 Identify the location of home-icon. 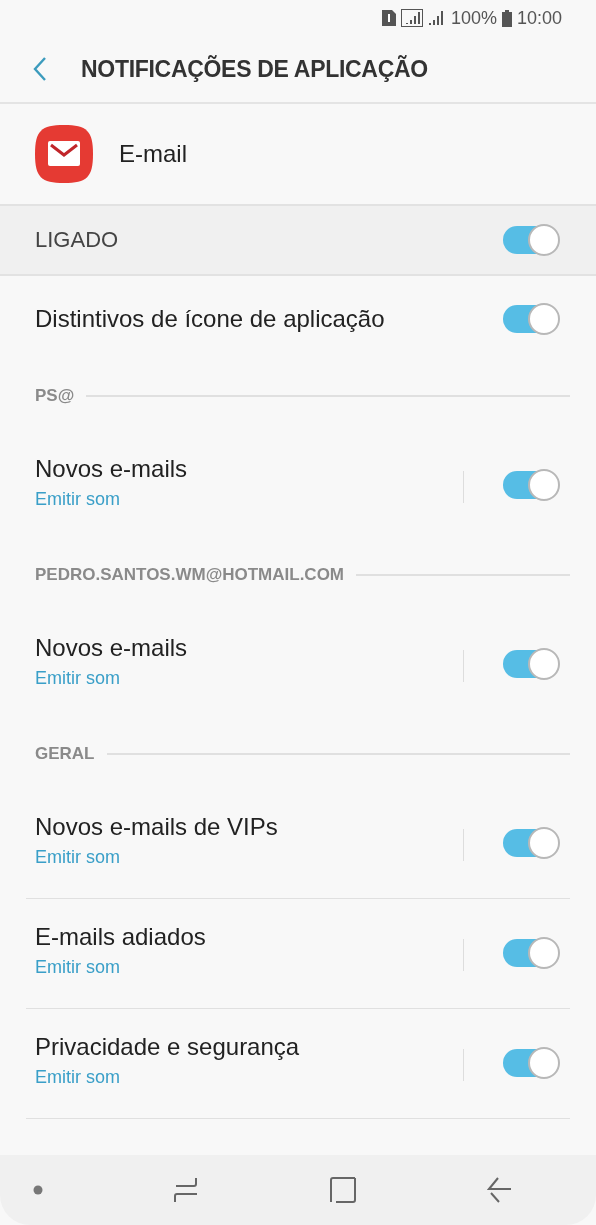
(342, 1190).